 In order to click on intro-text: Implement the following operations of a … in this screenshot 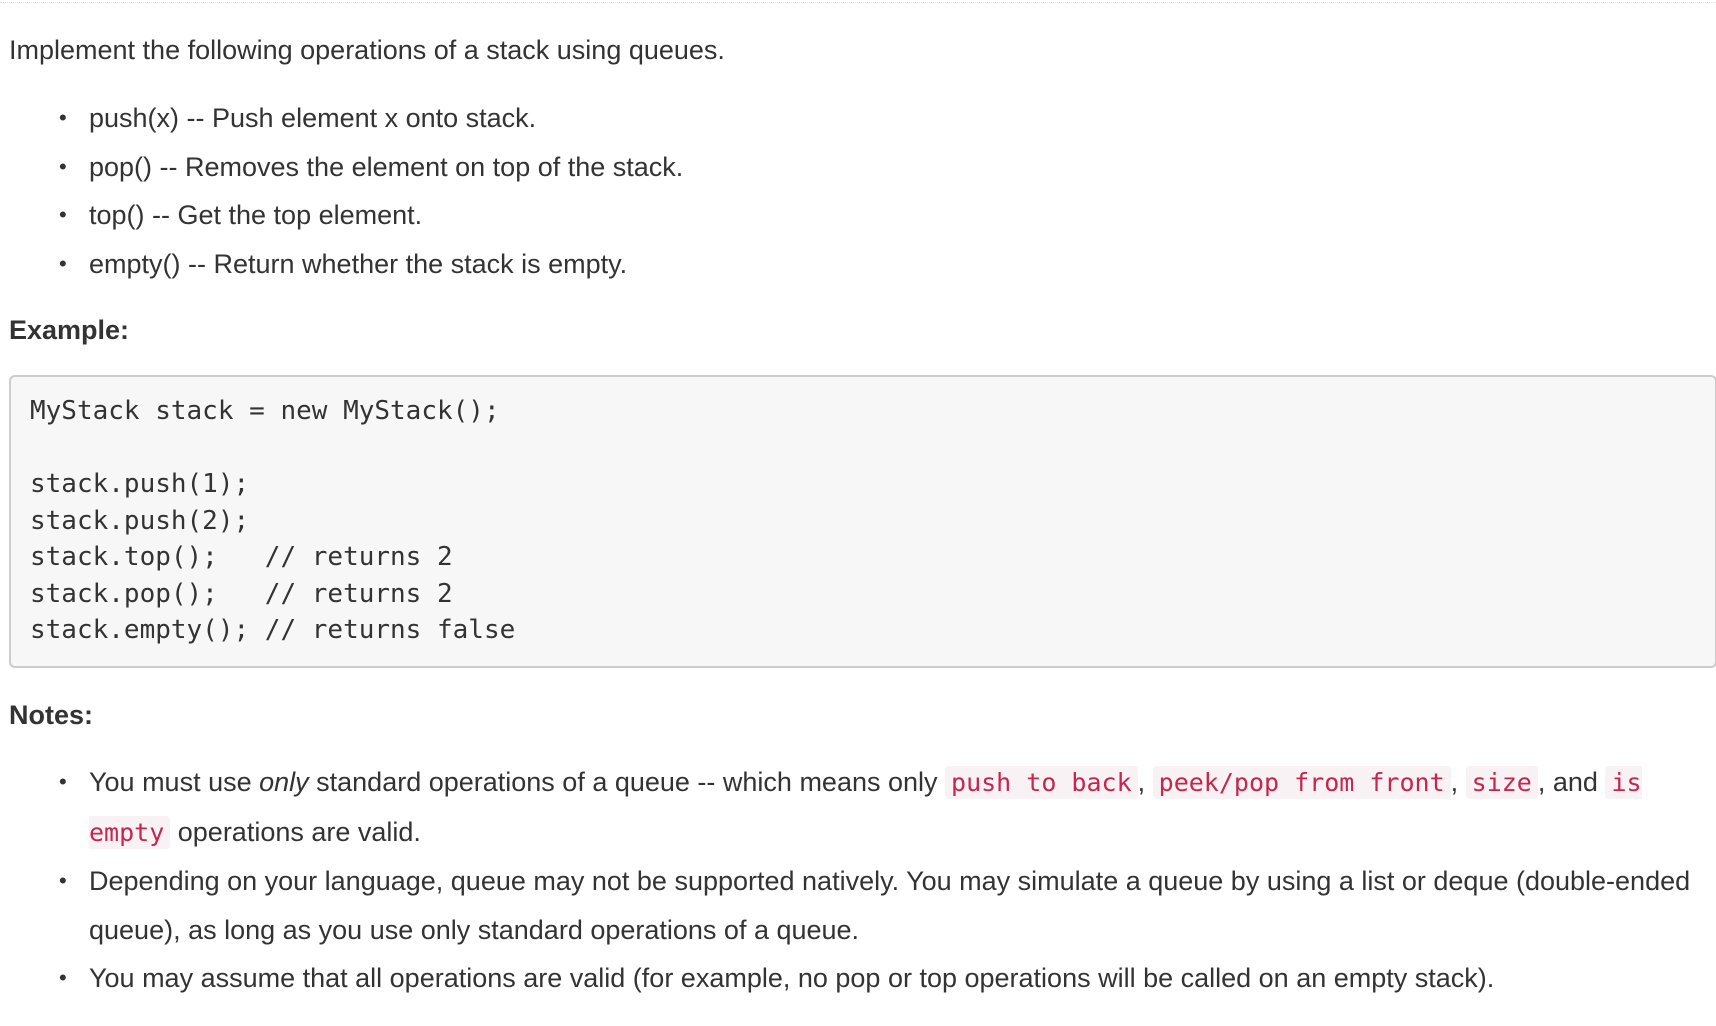, I will do `click(367, 50)`.